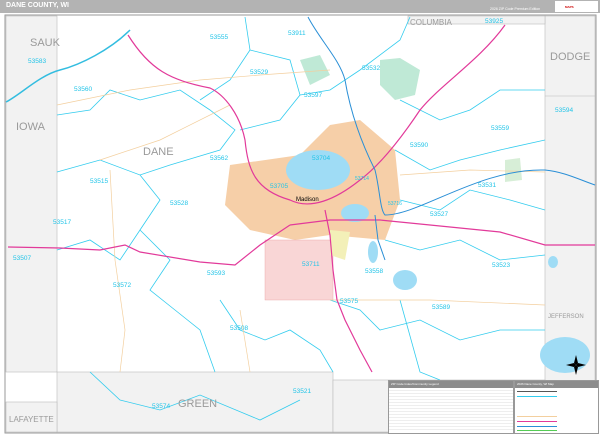 The height and width of the screenshot is (435, 600). What do you see at coordinates (62, 222) in the screenshot?
I see `svg-text: 53517` at bounding box center [62, 222].